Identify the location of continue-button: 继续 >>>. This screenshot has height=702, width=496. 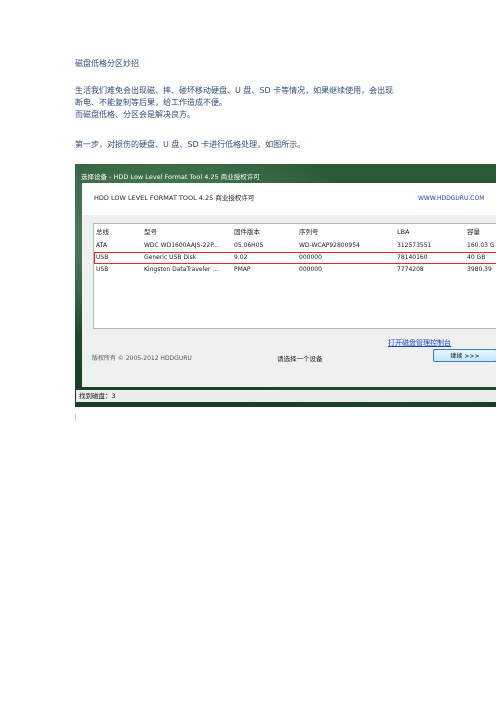
(464, 355).